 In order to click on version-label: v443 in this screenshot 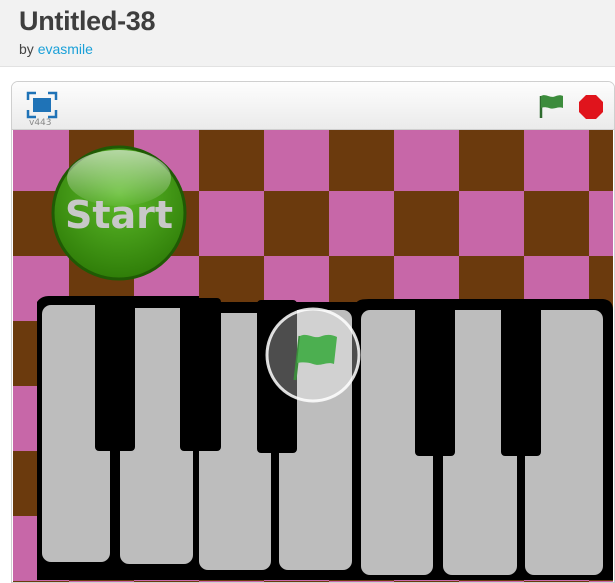, I will do `click(40, 123)`.